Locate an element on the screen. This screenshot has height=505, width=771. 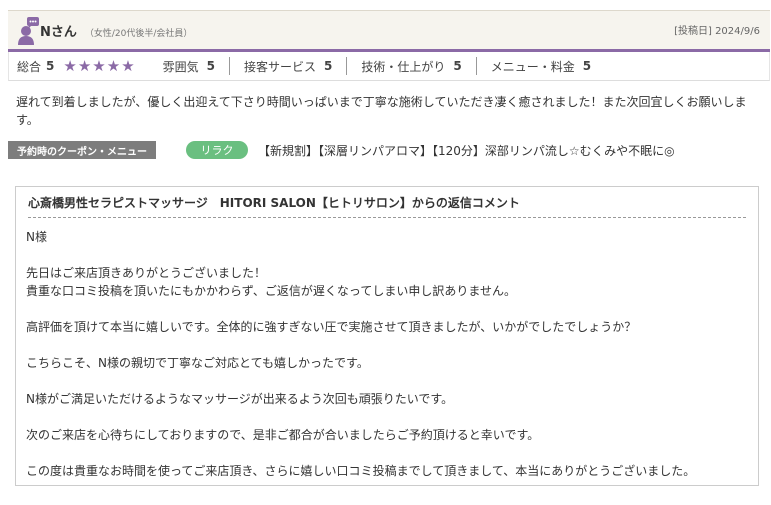
user-avatar-icon is located at coordinates (29, 31).